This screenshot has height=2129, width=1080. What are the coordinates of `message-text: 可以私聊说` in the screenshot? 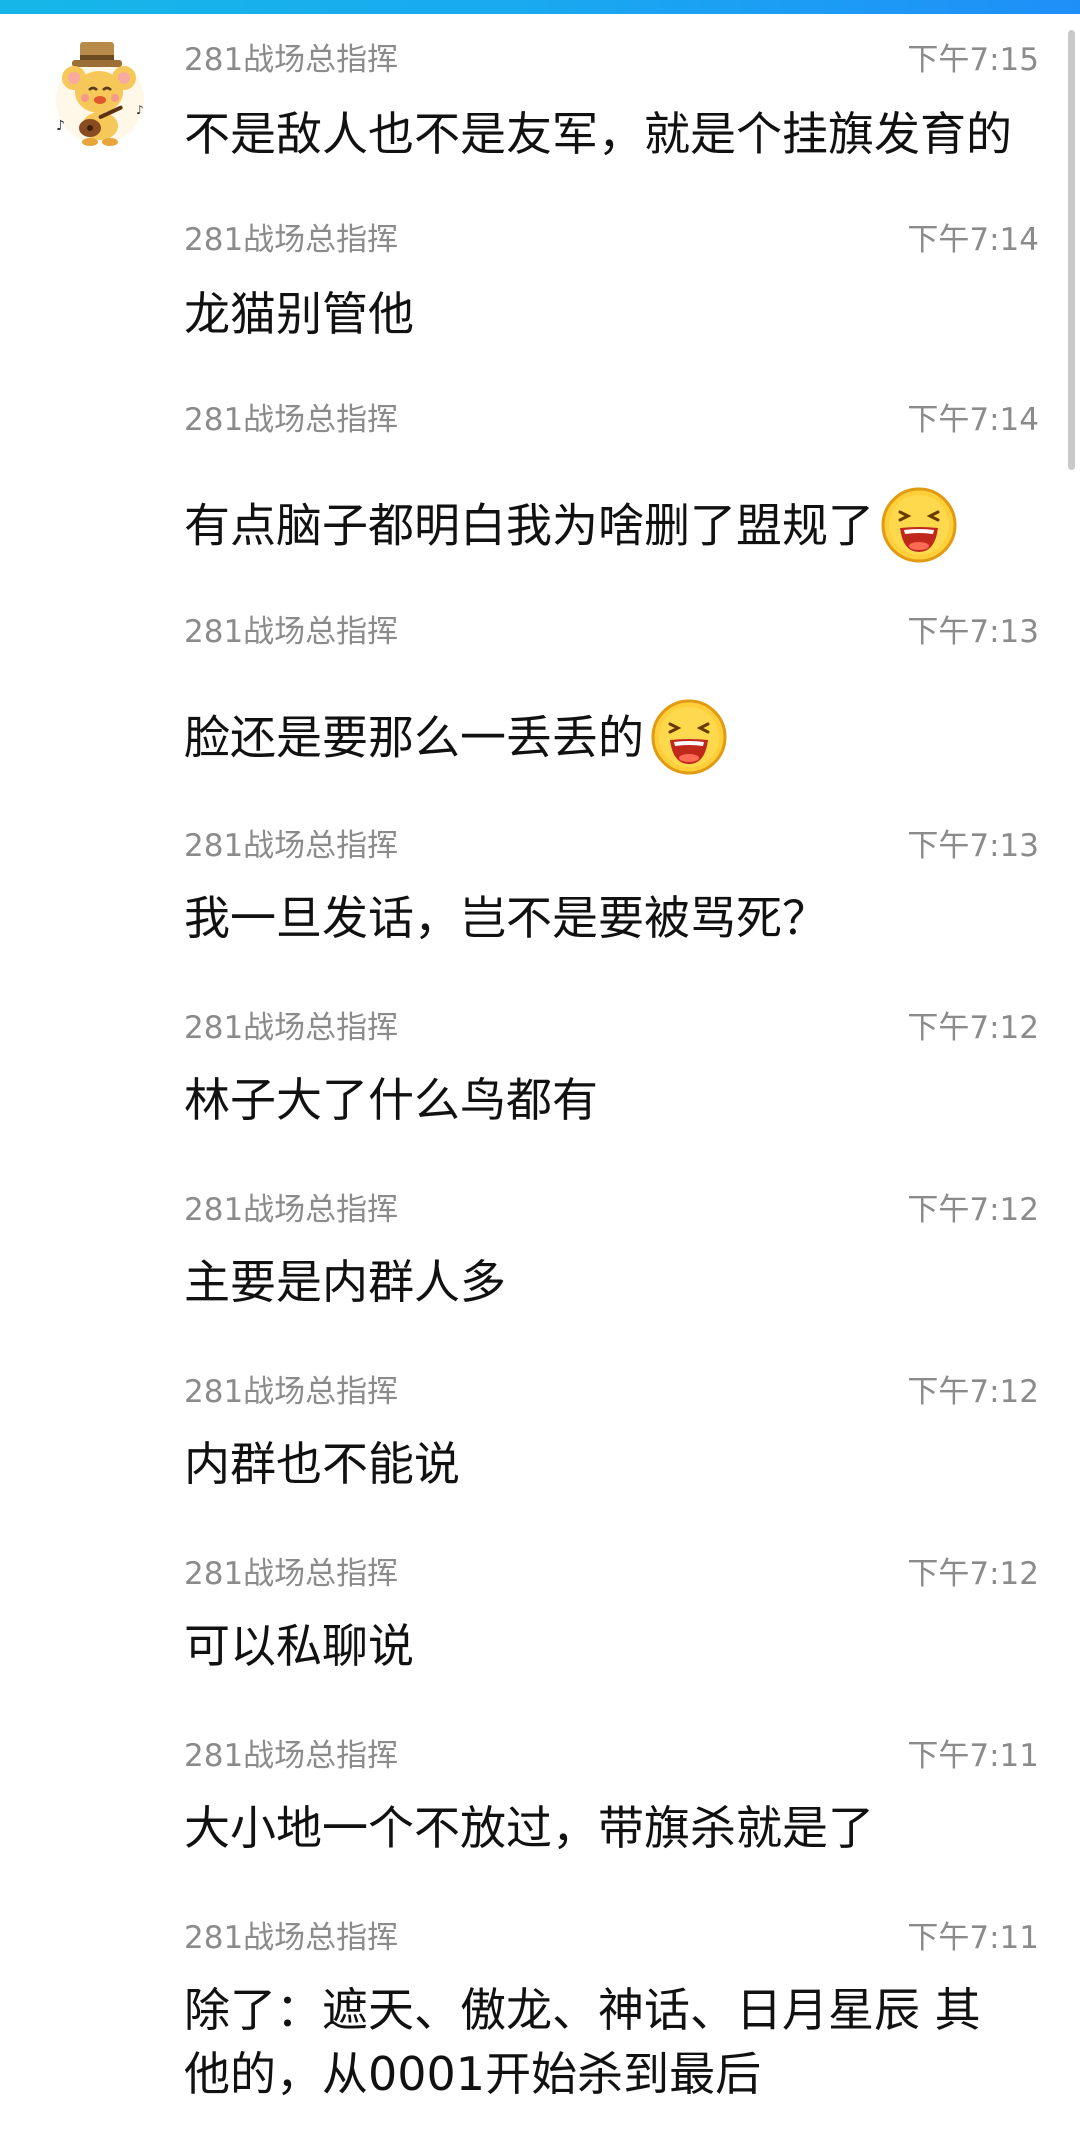 It's located at (299, 1646).